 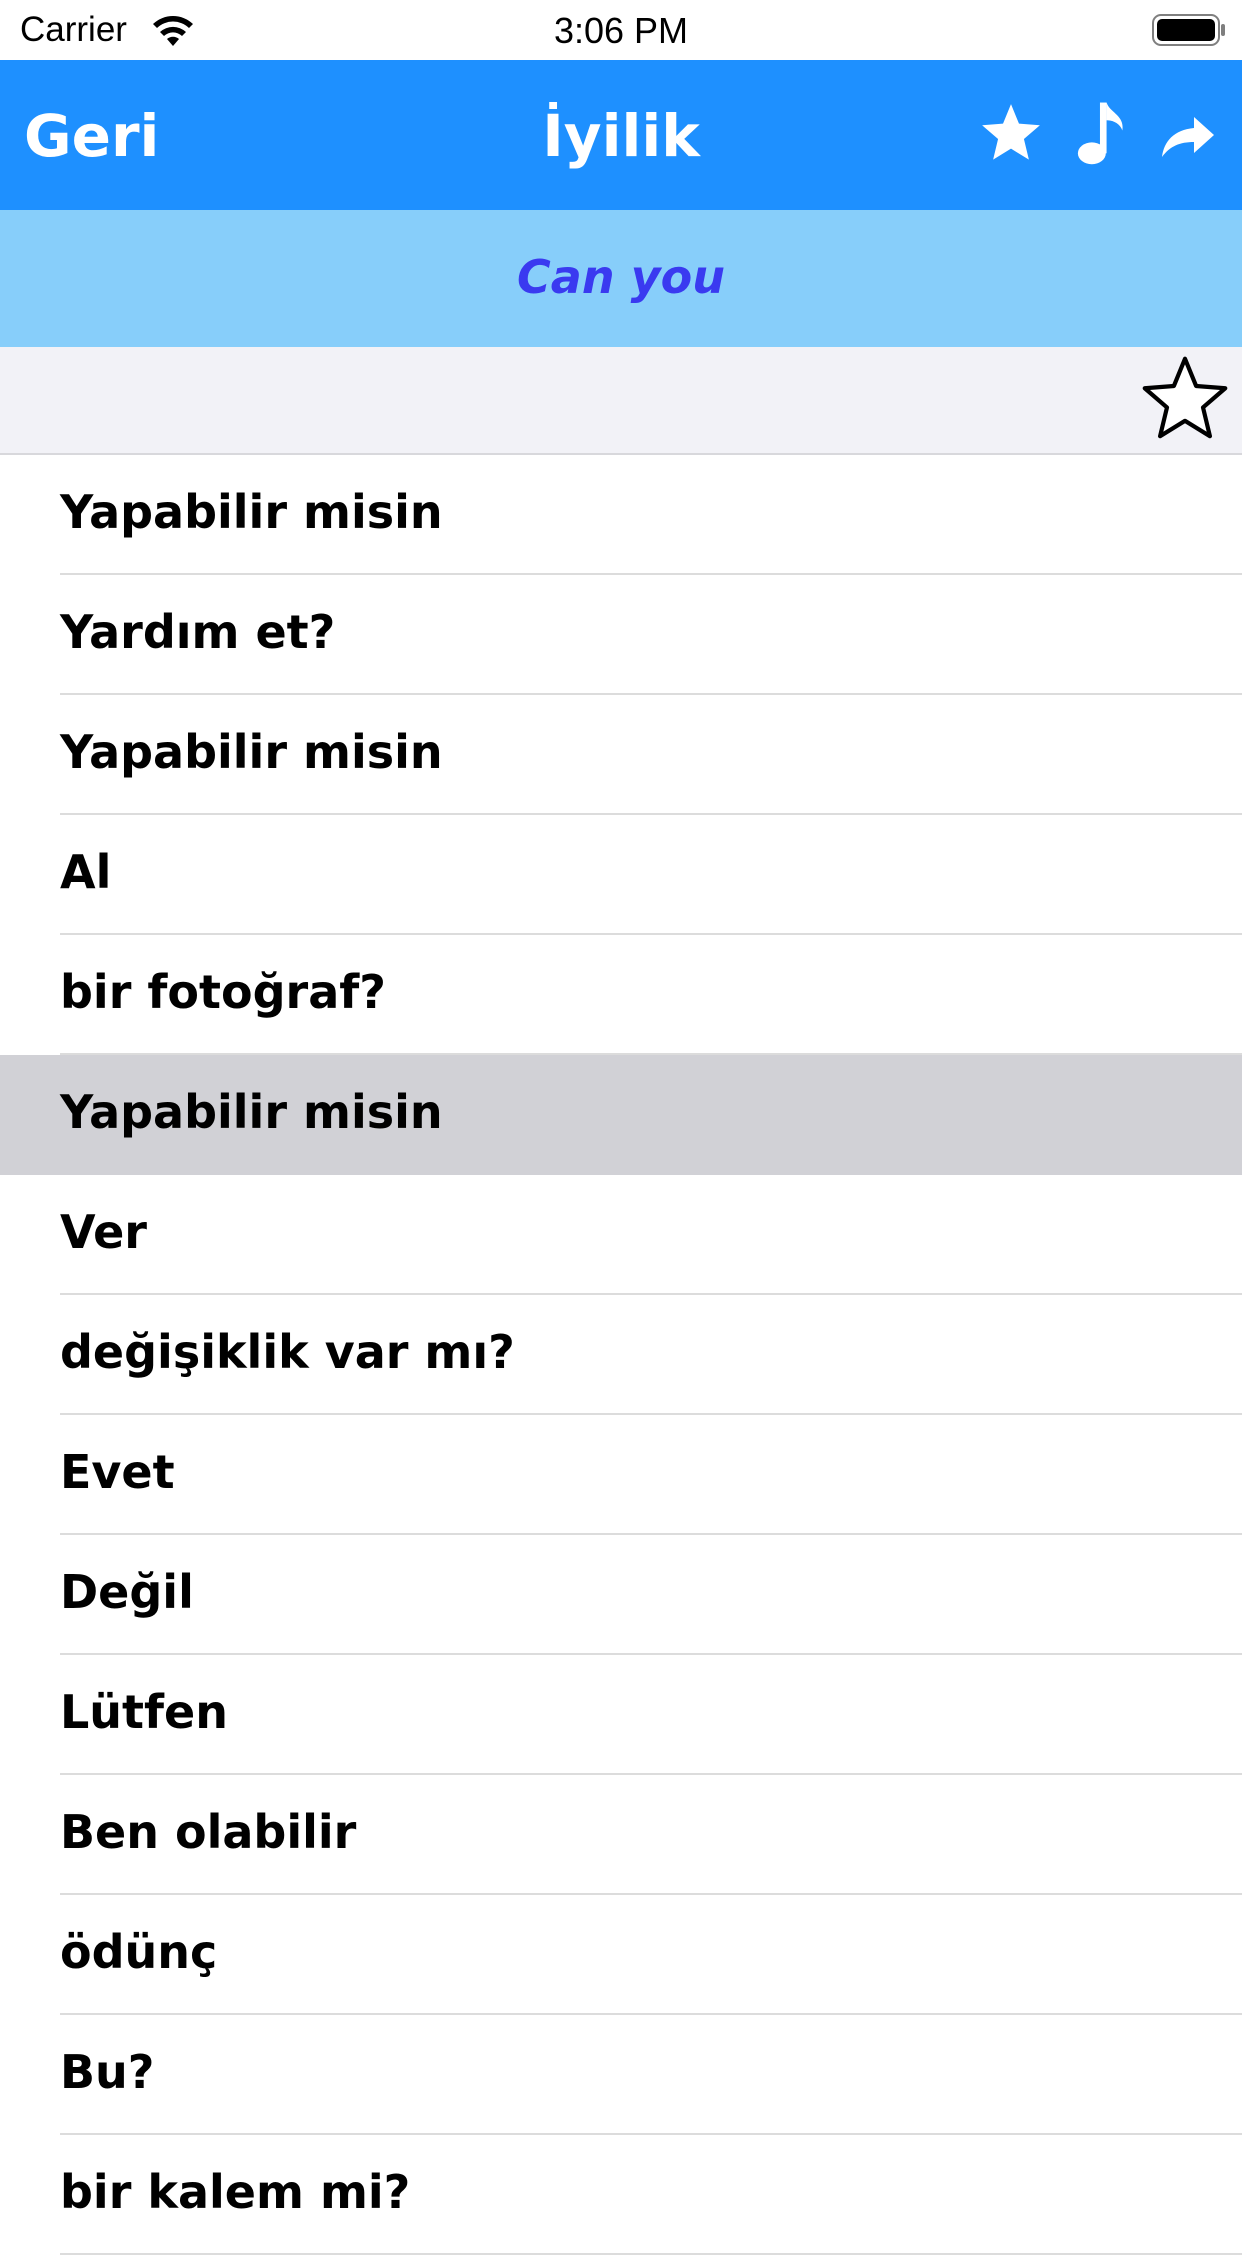 What do you see at coordinates (1102, 133) in the screenshot?
I see `music-note-icon` at bounding box center [1102, 133].